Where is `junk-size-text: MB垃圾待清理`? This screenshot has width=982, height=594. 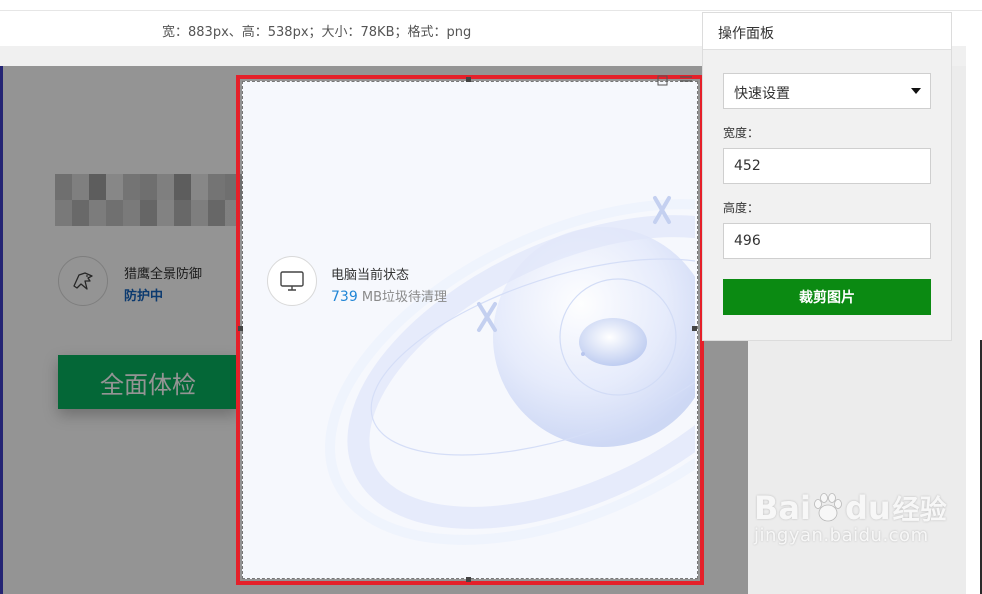
junk-size-text: MB垃圾待清理 is located at coordinates (402, 297).